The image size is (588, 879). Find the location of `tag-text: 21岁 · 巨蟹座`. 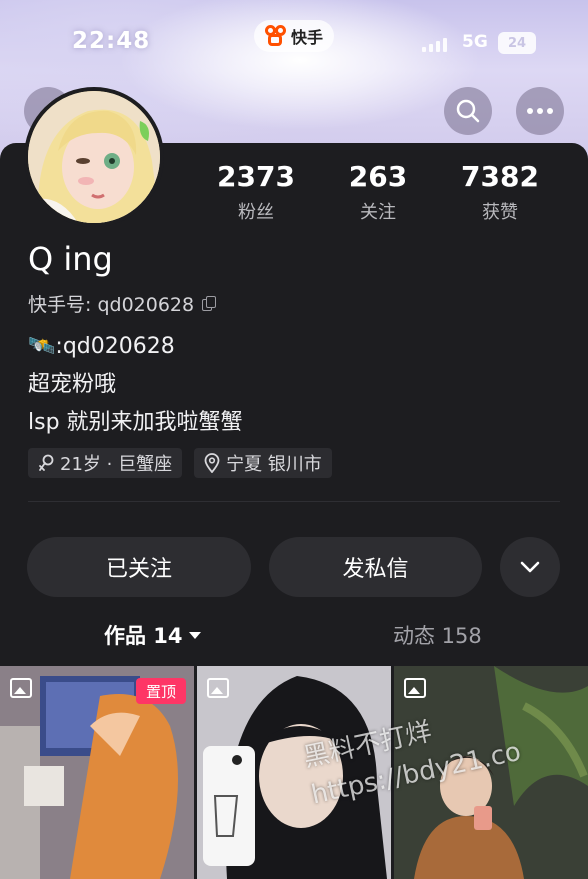

tag-text: 21岁 · 巨蟹座 is located at coordinates (116, 464).